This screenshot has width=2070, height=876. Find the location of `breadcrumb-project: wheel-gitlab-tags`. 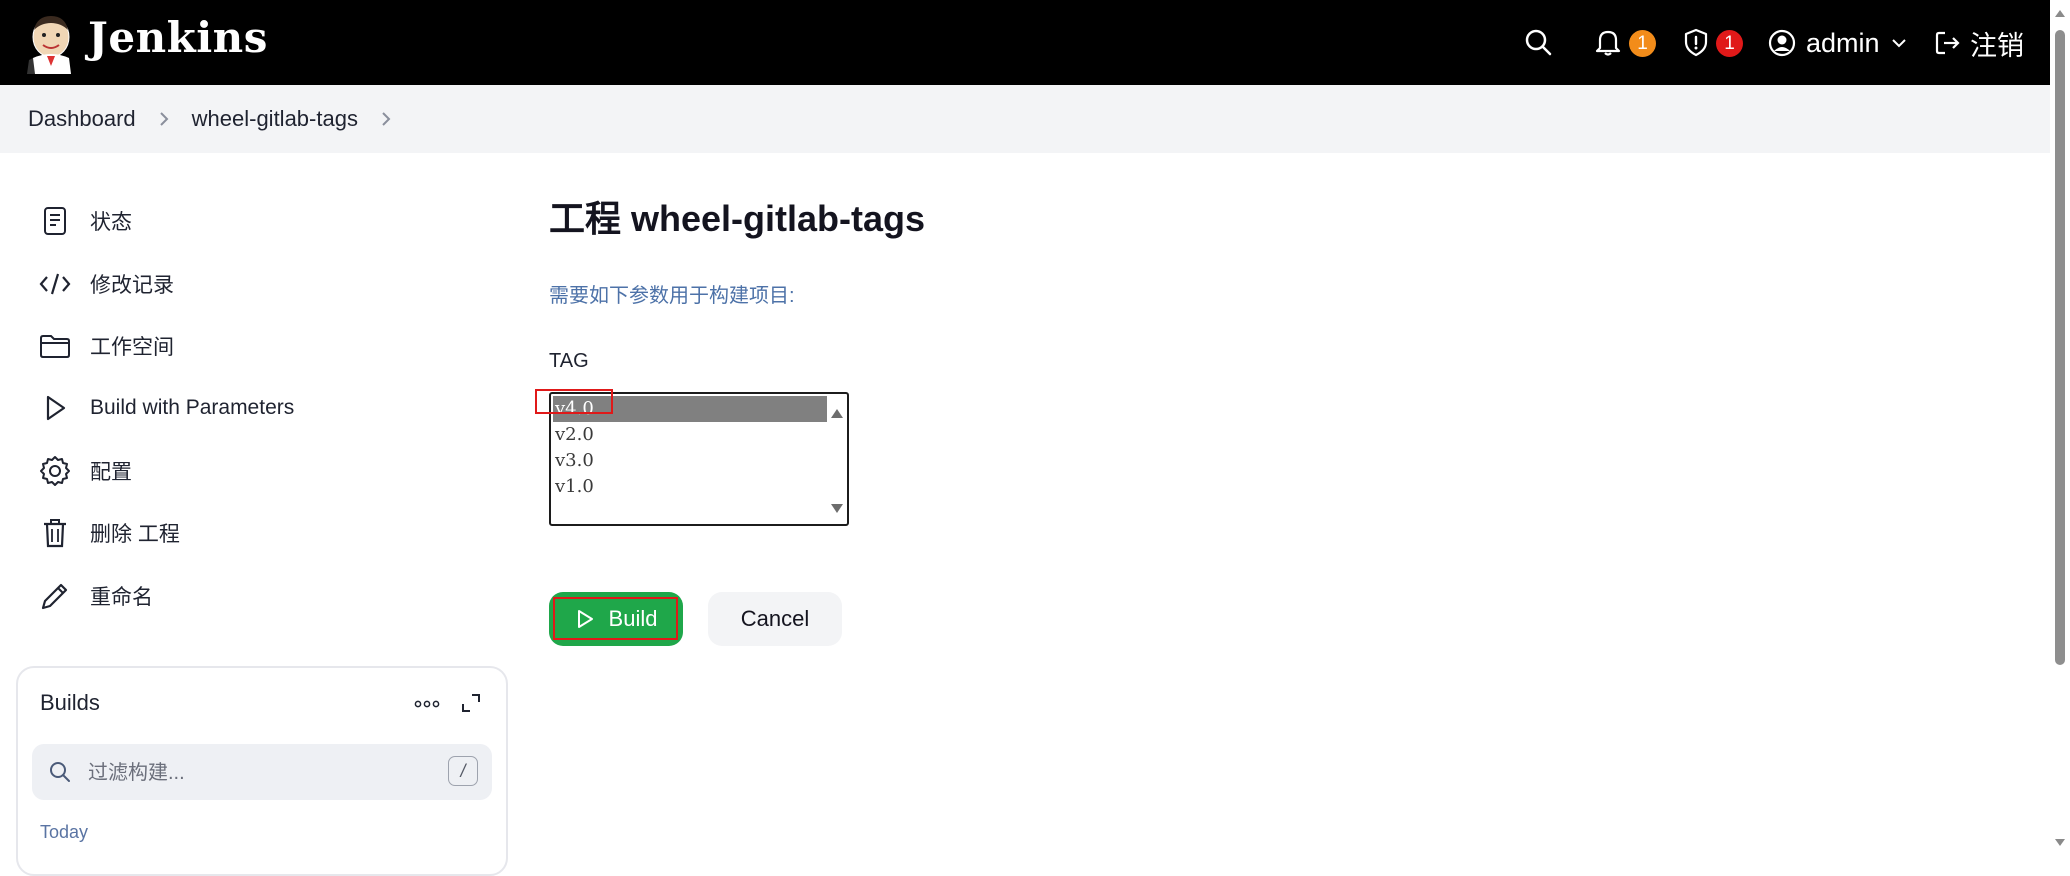

breadcrumb-project: wheel-gitlab-tags is located at coordinates (275, 119).